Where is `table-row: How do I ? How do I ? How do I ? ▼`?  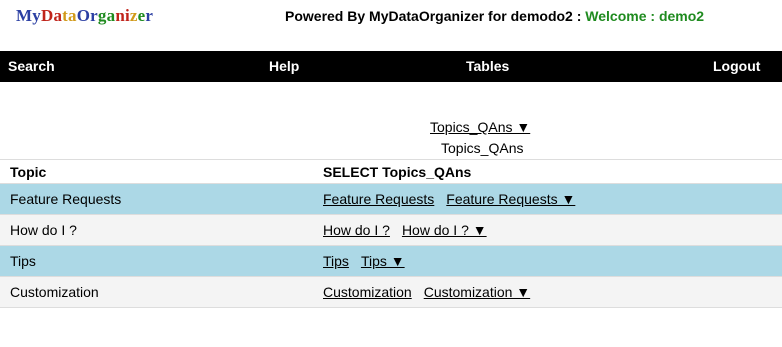 table-row: How do I ? How do I ? How do I ? ▼ is located at coordinates (391, 230).